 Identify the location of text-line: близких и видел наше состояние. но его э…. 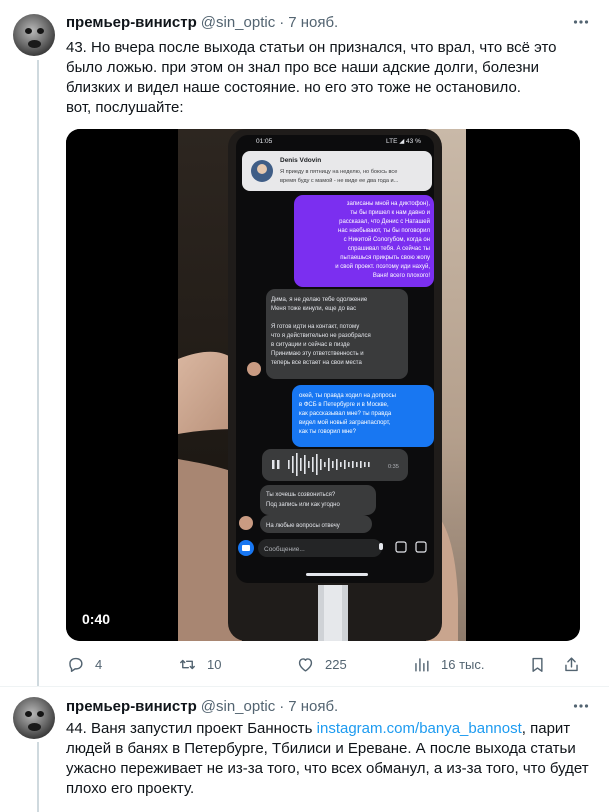
(293, 87).